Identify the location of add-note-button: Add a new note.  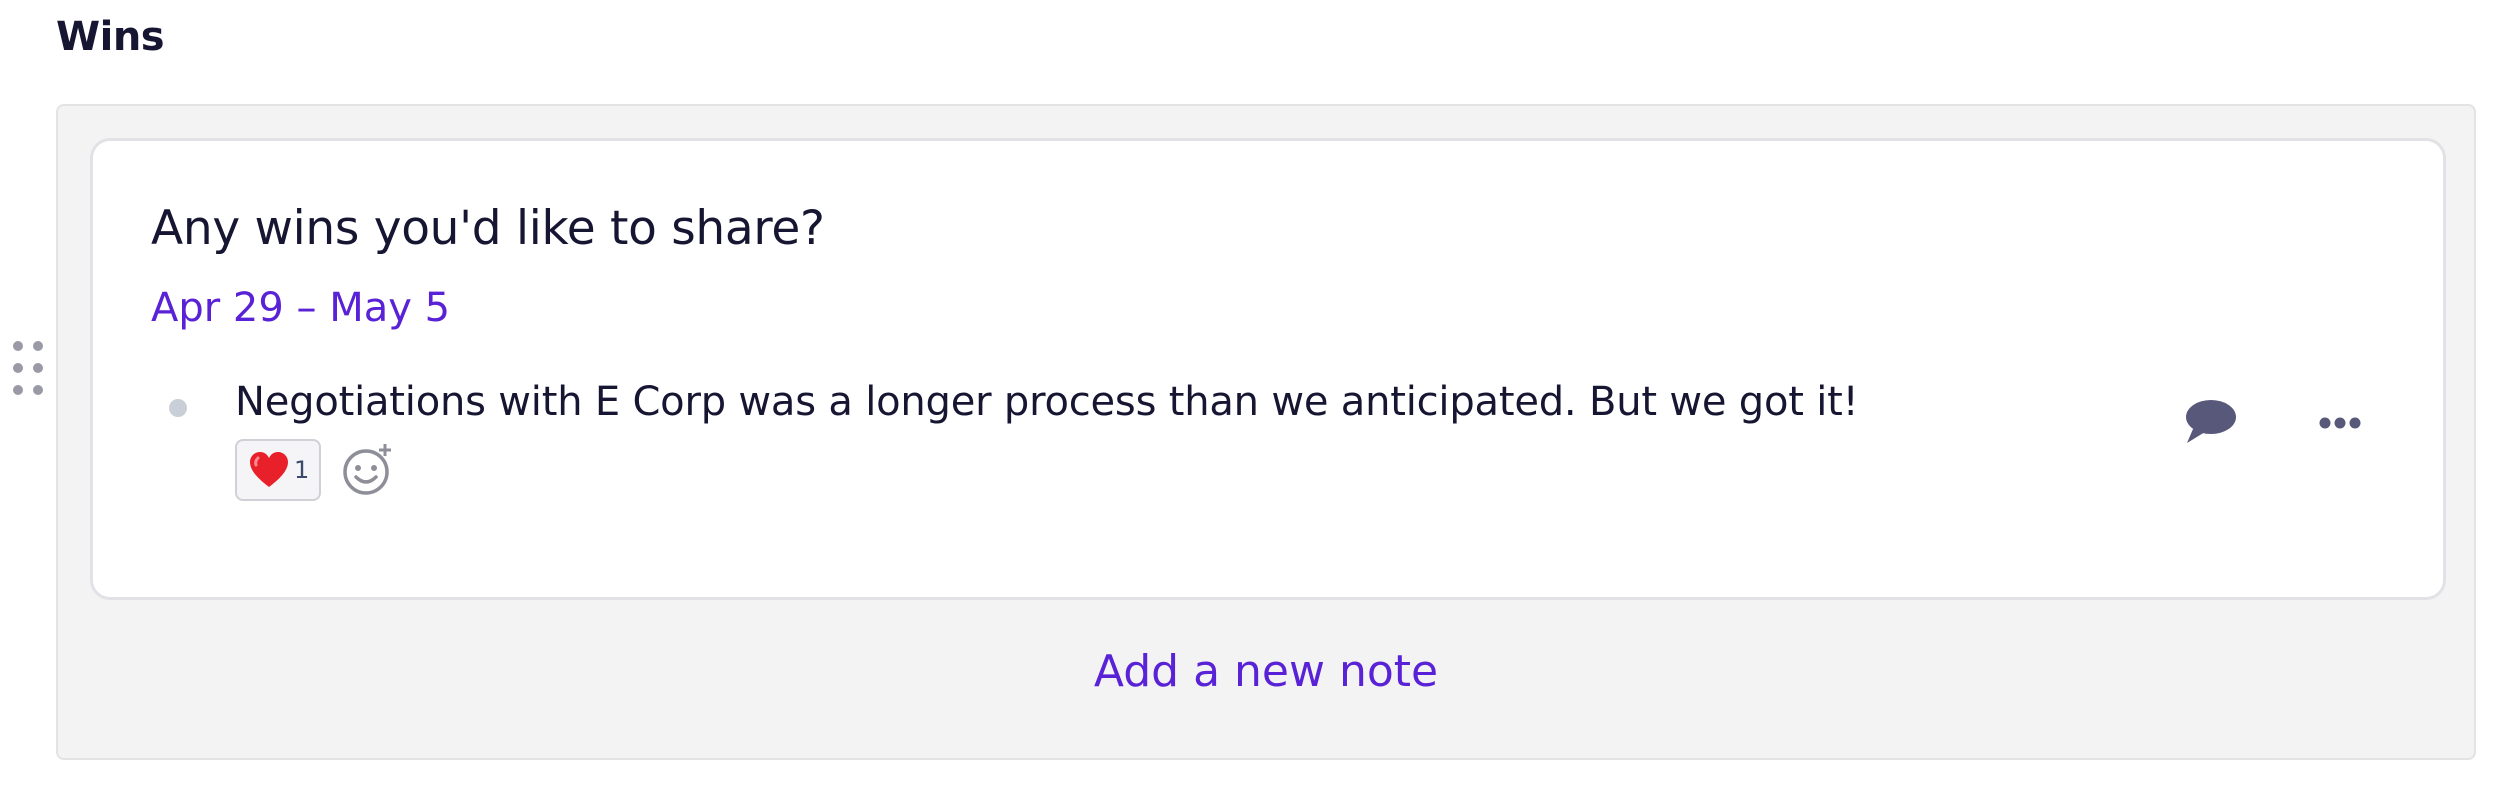
(1266, 671).